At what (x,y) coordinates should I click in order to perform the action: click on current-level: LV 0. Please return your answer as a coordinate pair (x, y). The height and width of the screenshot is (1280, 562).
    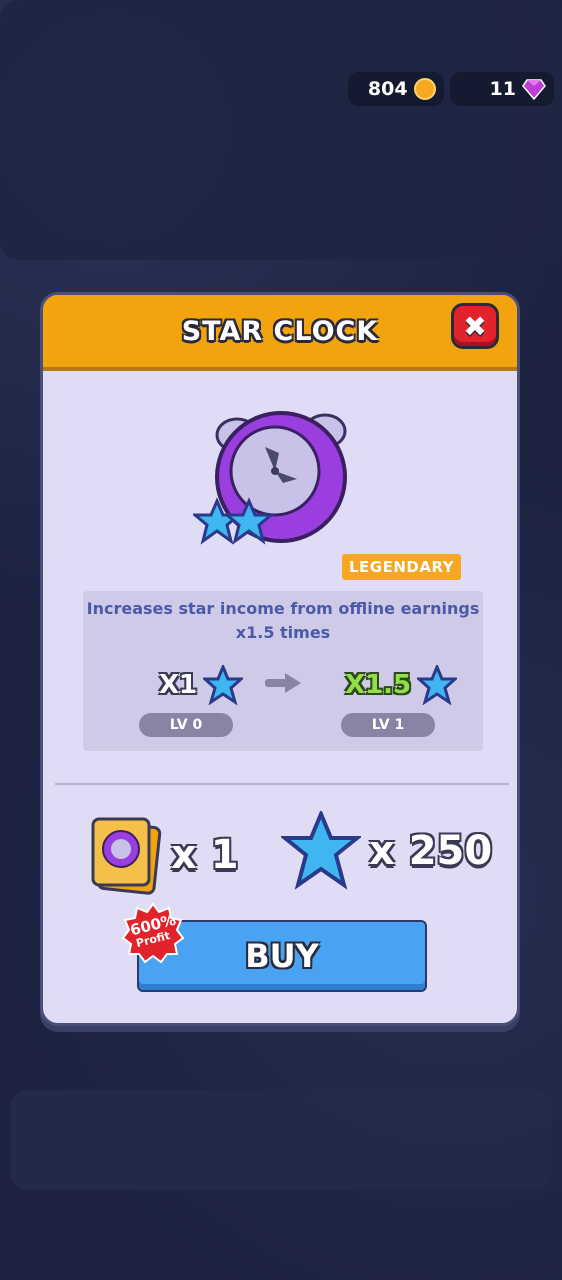
    Looking at the image, I should click on (186, 725).